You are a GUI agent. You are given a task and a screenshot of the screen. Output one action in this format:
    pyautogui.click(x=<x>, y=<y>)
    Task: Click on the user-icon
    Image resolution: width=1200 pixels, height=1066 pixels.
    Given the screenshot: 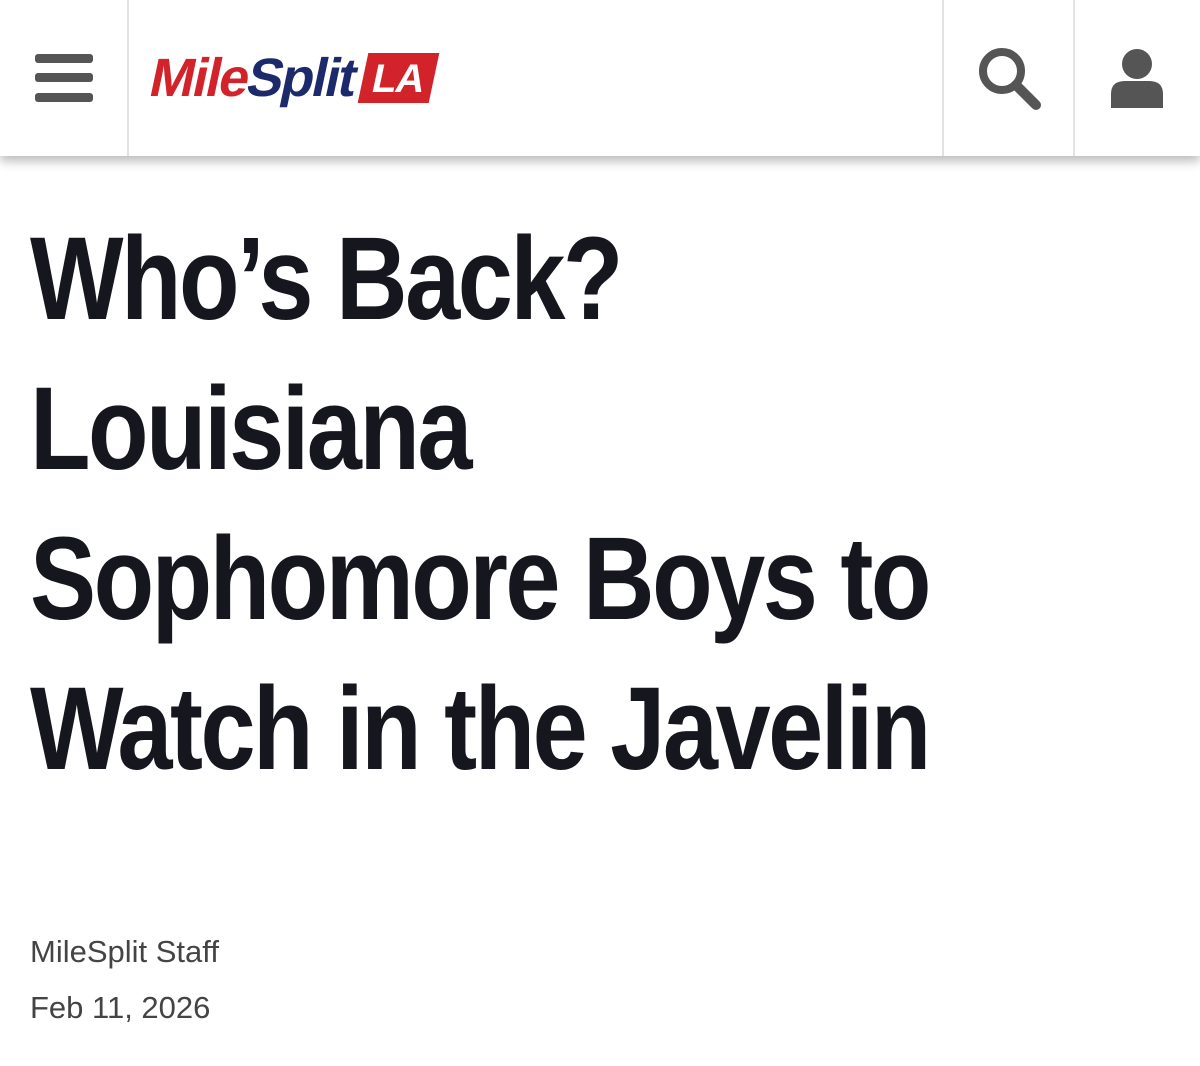 What is the action you would take?
    pyautogui.click(x=1136, y=78)
    